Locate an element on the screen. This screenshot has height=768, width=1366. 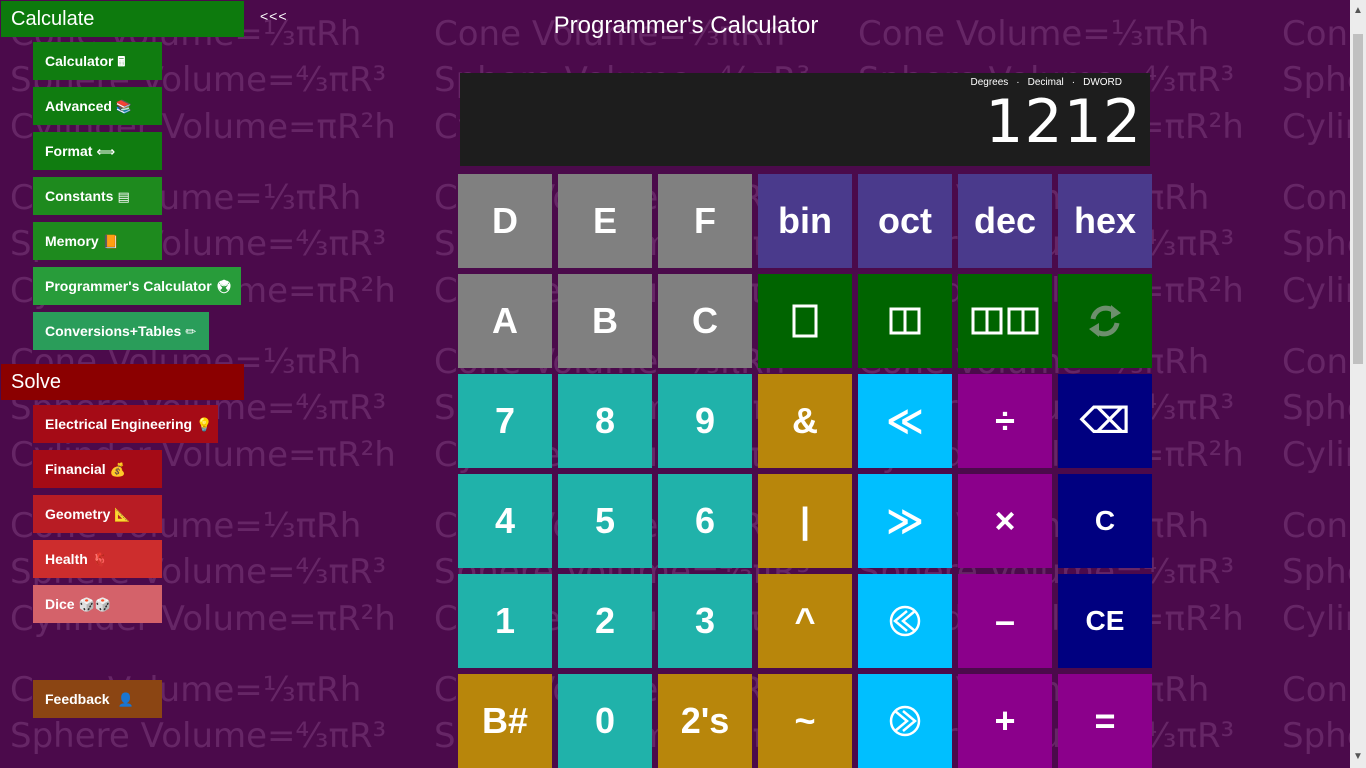
key-label: ^ is located at coordinates (805, 620).